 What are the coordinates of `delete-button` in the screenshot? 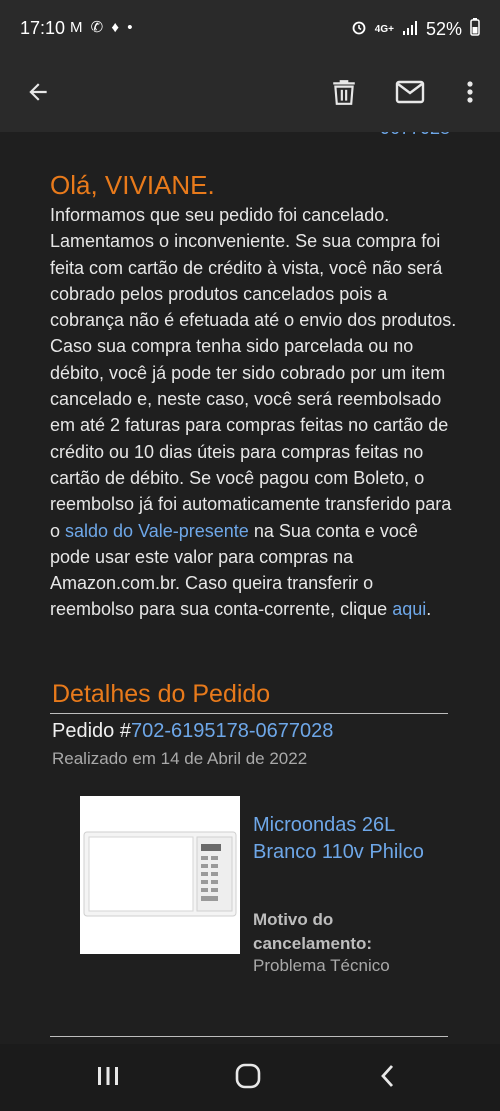 It's located at (344, 94).